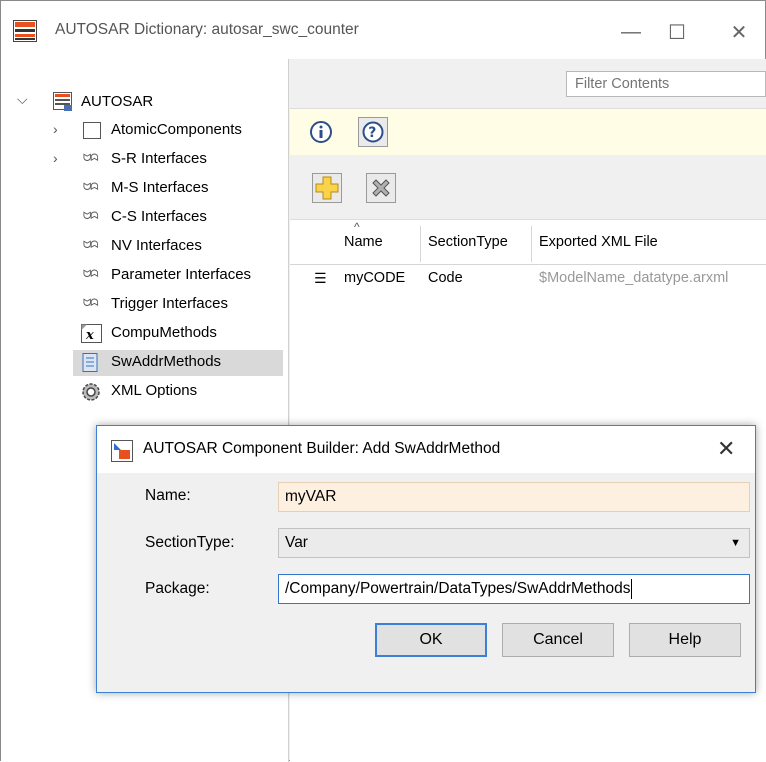 Image resolution: width=766 pixels, height=762 pixels. I want to click on tree-item-sr-interfaces: › ᗢᗣ S-R Interfaces, so click(145, 160).